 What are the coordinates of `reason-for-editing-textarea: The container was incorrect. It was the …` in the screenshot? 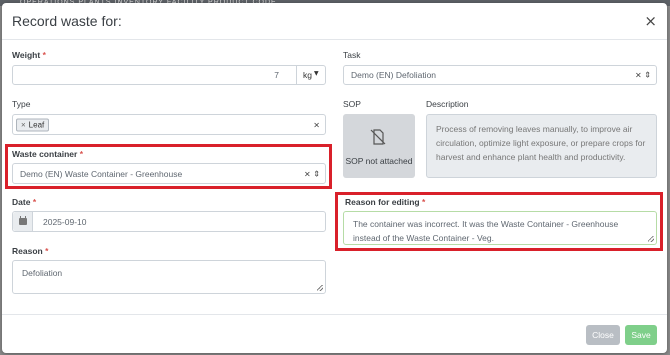 It's located at (500, 228).